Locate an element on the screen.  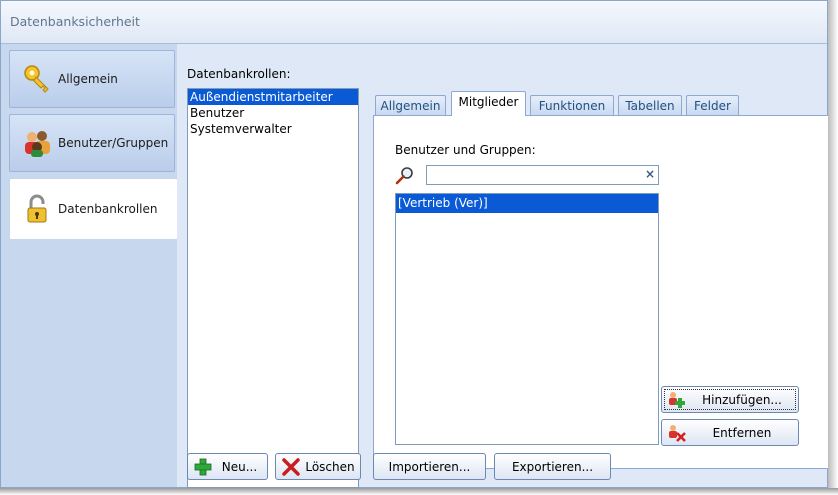
clear-search-icon: × is located at coordinates (650, 174).